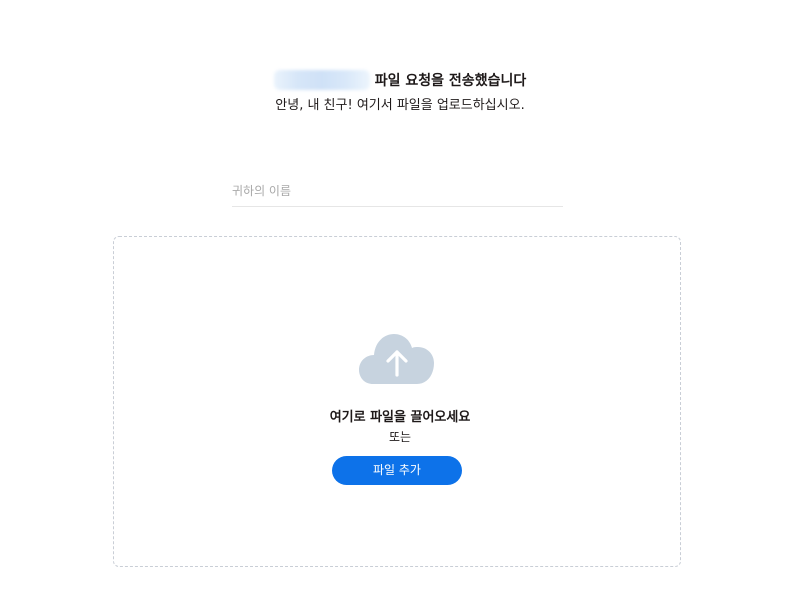  I want to click on page-title: 파일 요청을 전송했습니다, so click(400, 81).